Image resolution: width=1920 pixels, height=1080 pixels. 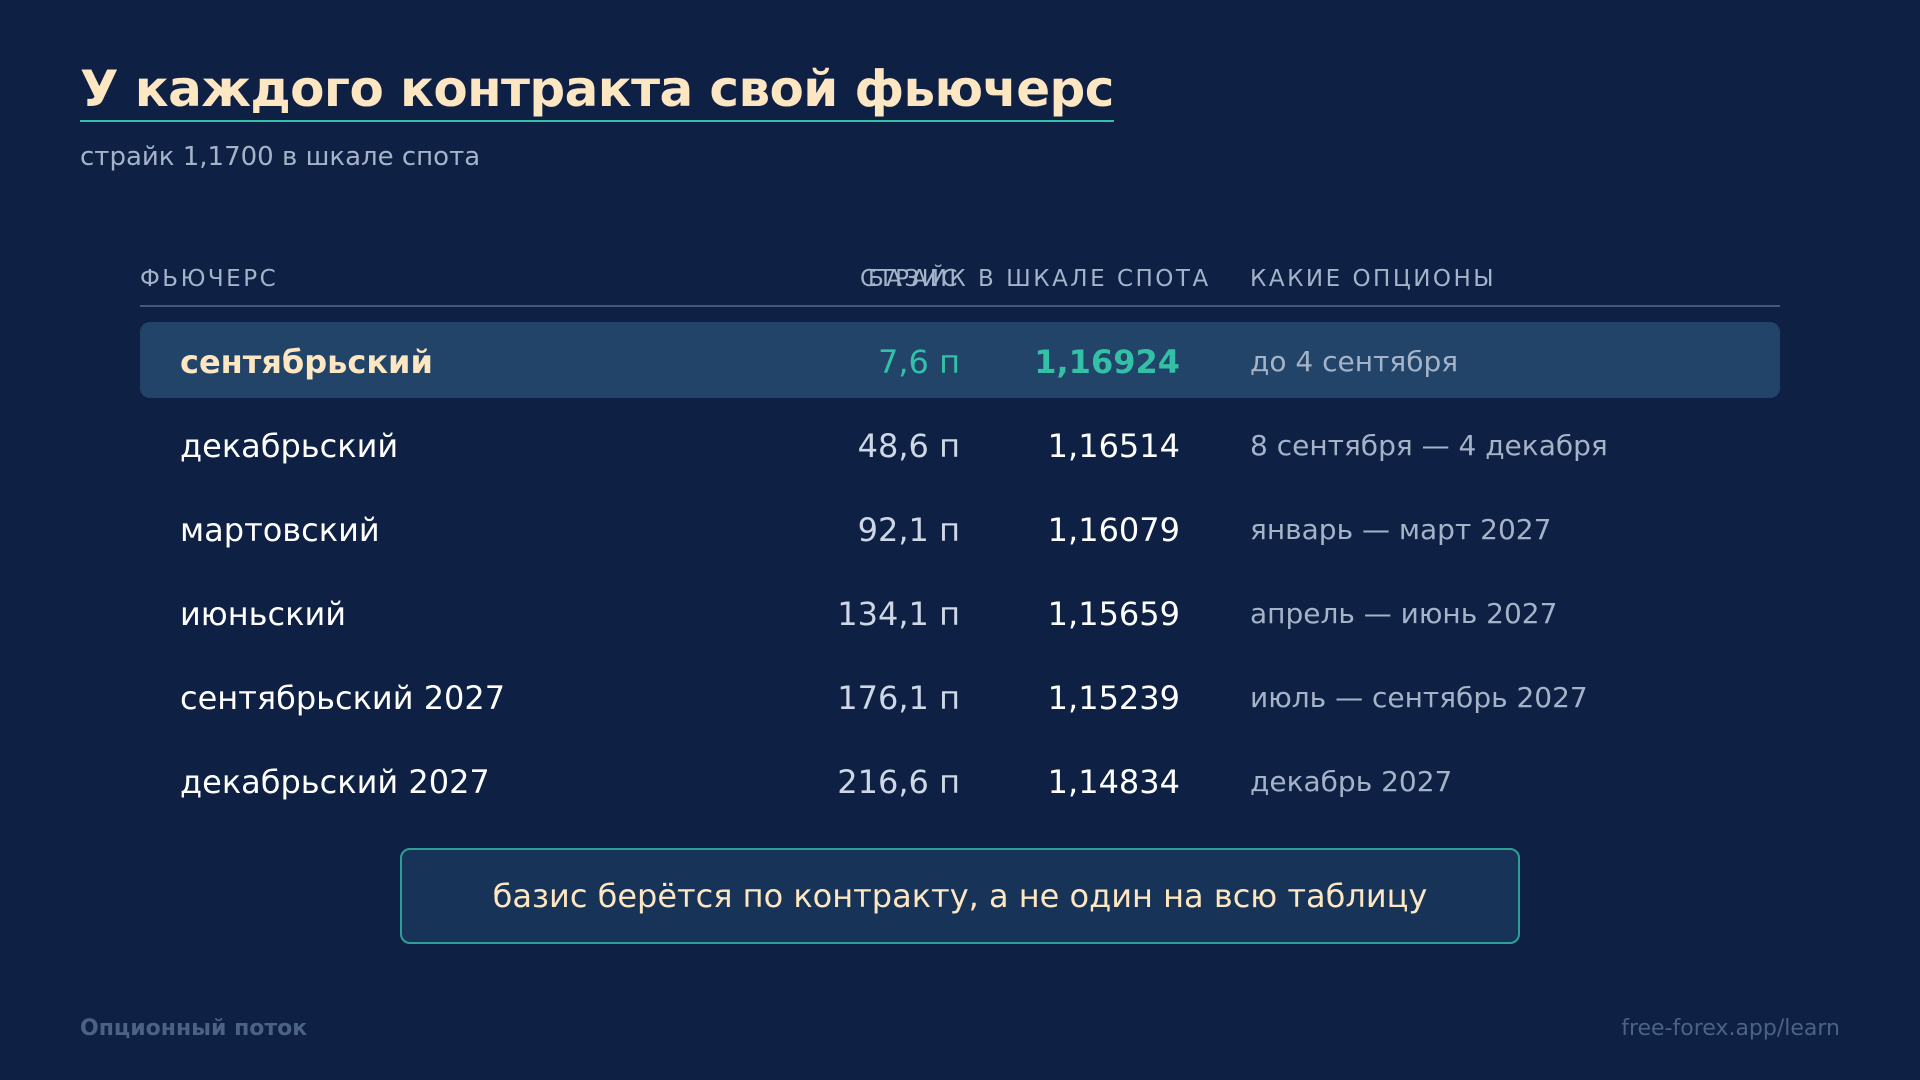 I want to click on column-header-futures: ФЬЮЧЕРС, so click(x=209, y=279).